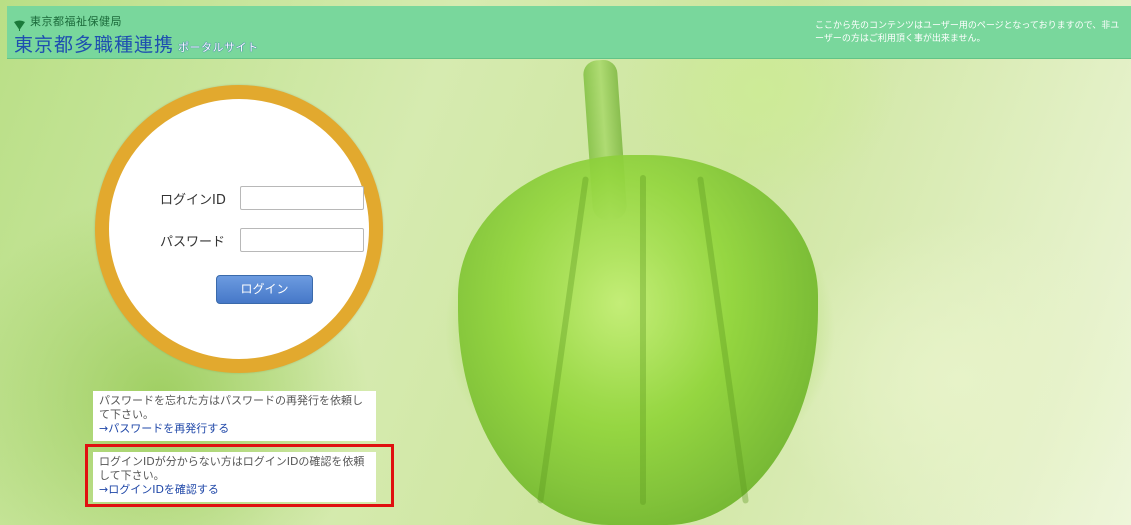 The height and width of the screenshot is (525, 1131). I want to click on background-fruit-ridge, so click(643, 340).